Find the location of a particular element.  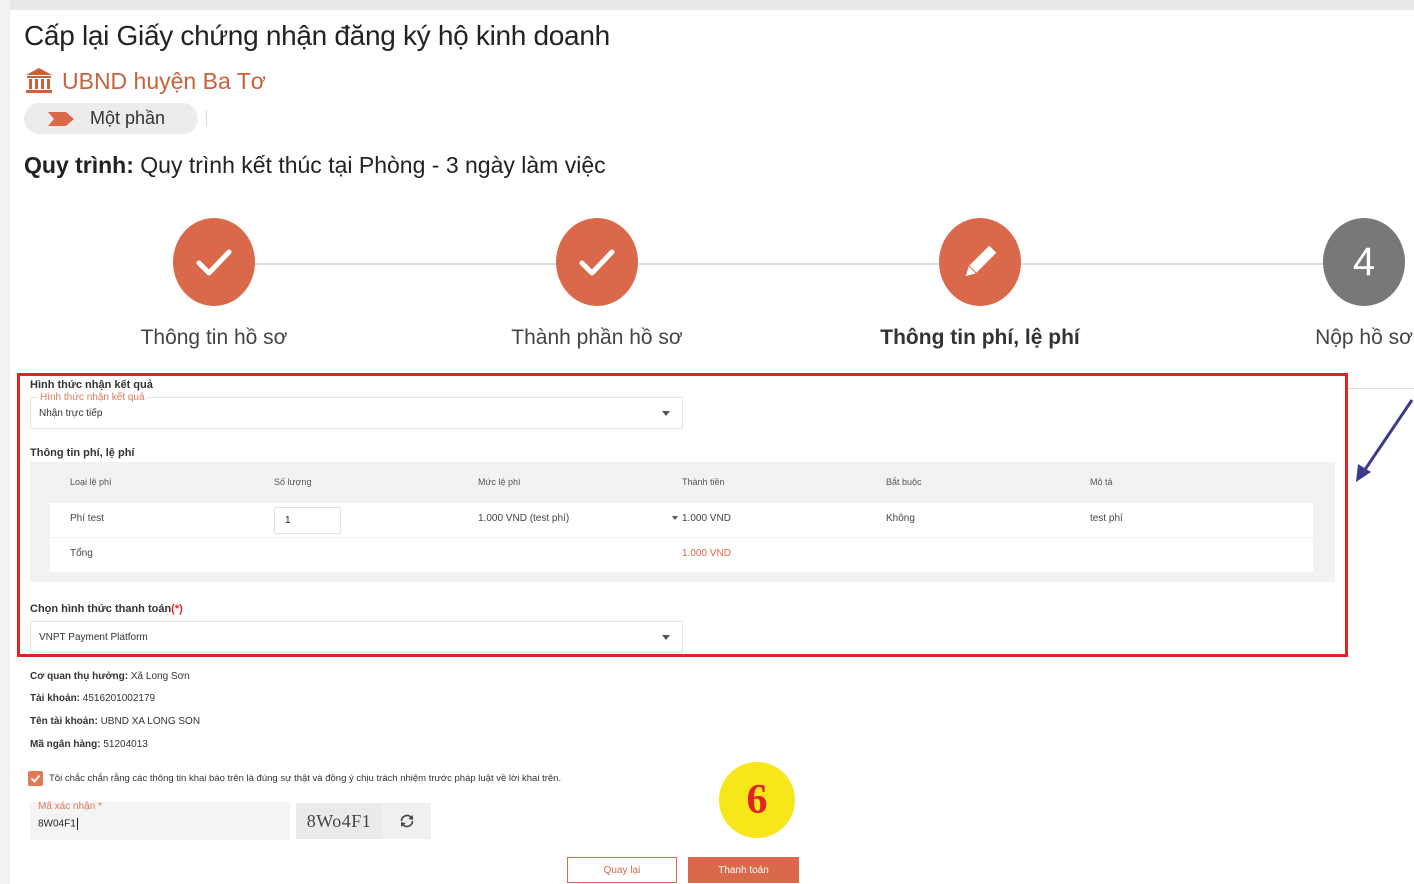

window-top-border is located at coordinates (707, 5).